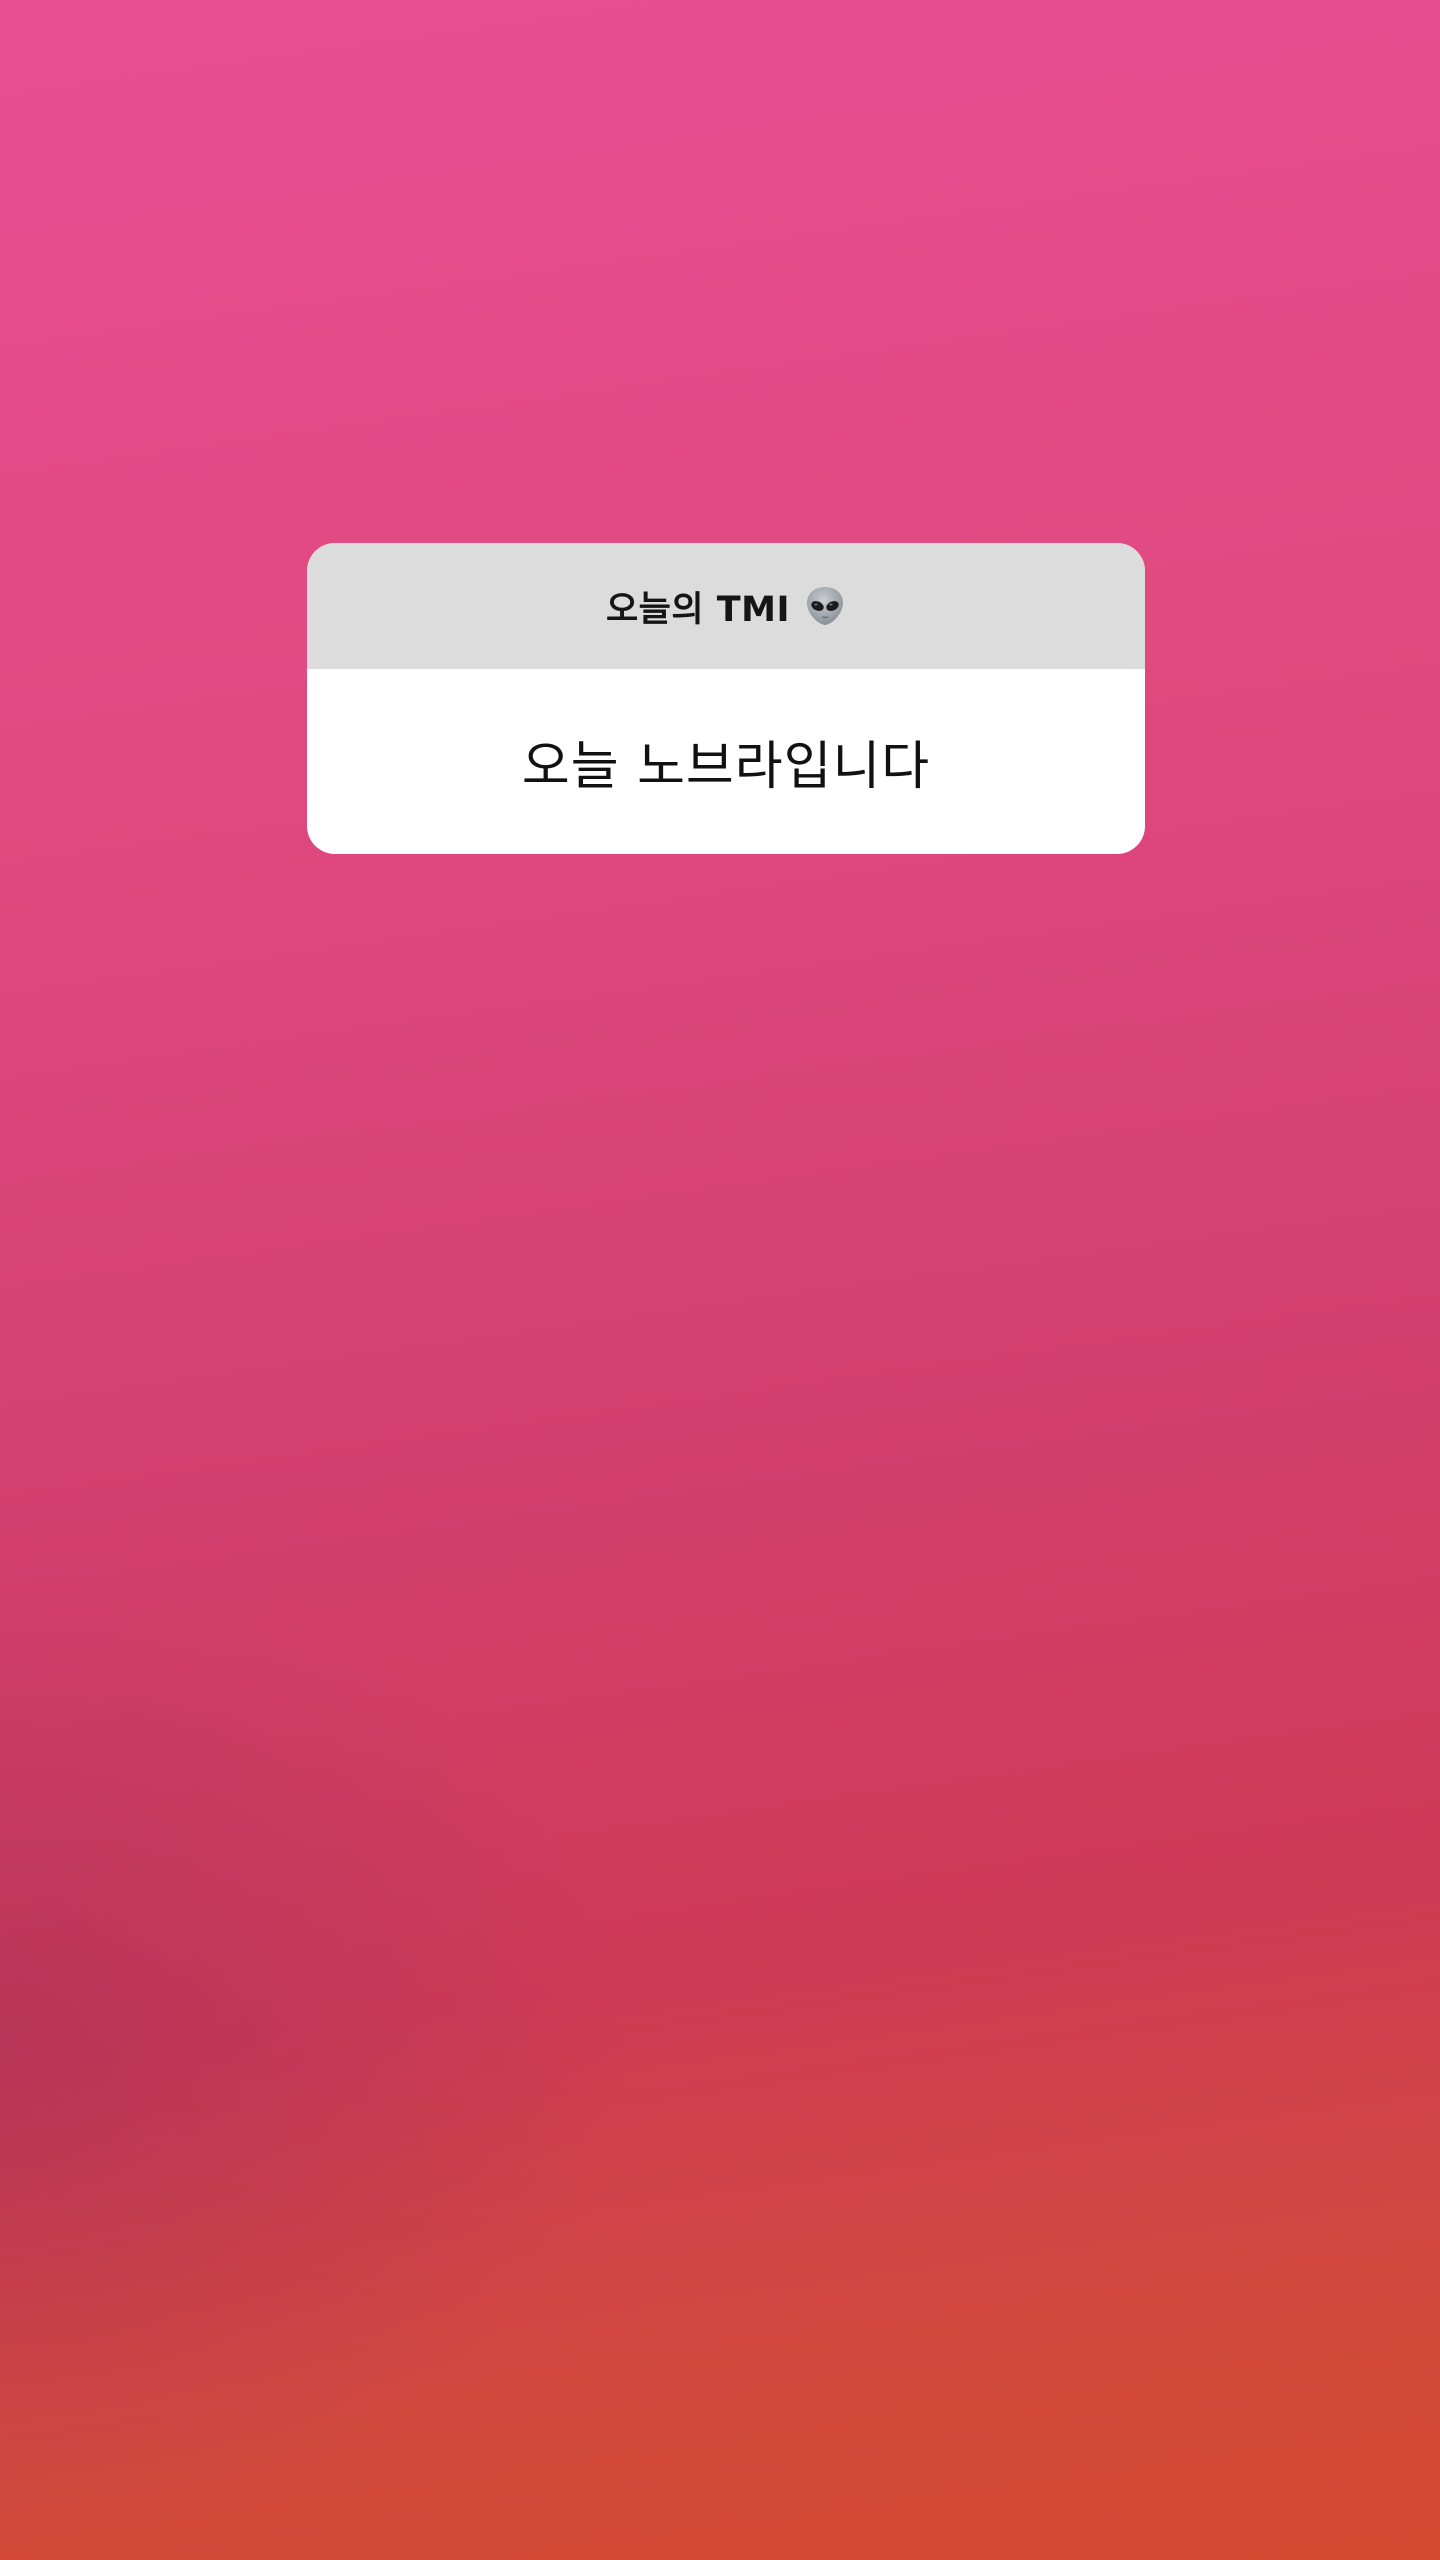 The height and width of the screenshot is (2560, 1440). I want to click on answer-body: 오늘 노브라입니다, so click(726, 761).